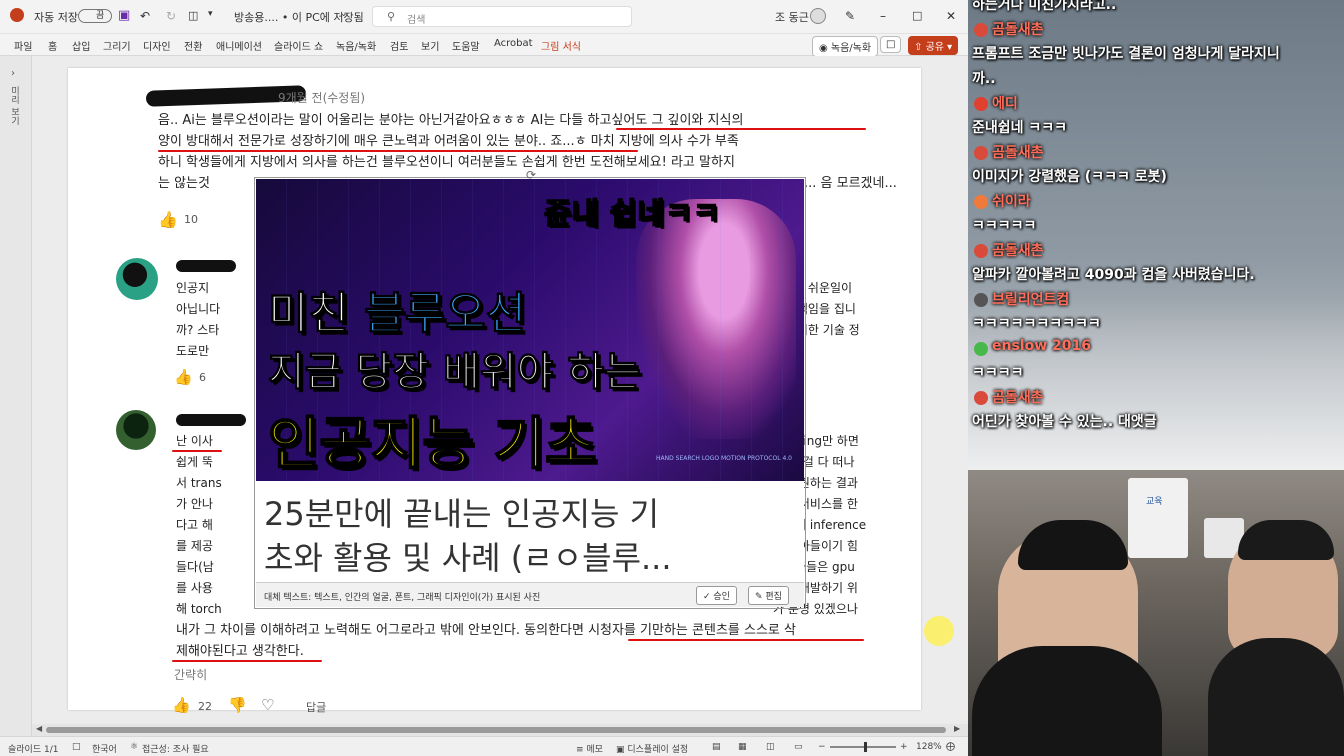 This screenshot has height=756, width=1344. Describe the element at coordinates (104, 748) in the screenshot. I see `language-label: 한국어` at that location.